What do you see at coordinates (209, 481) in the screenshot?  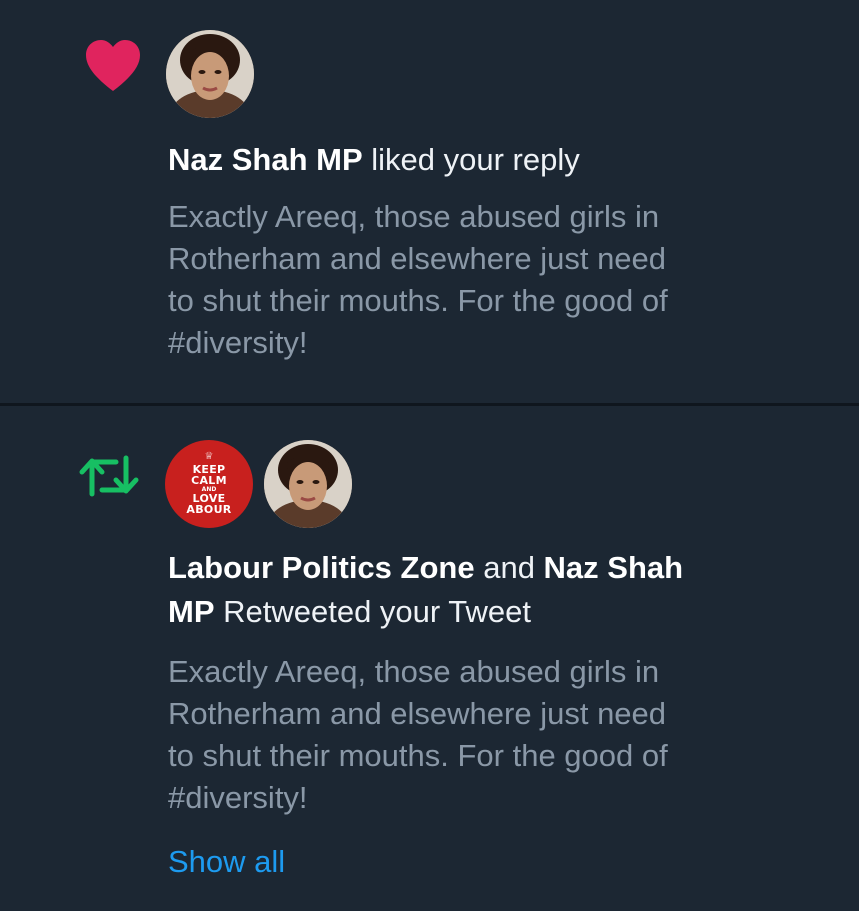 I see `logo-text: CALM` at bounding box center [209, 481].